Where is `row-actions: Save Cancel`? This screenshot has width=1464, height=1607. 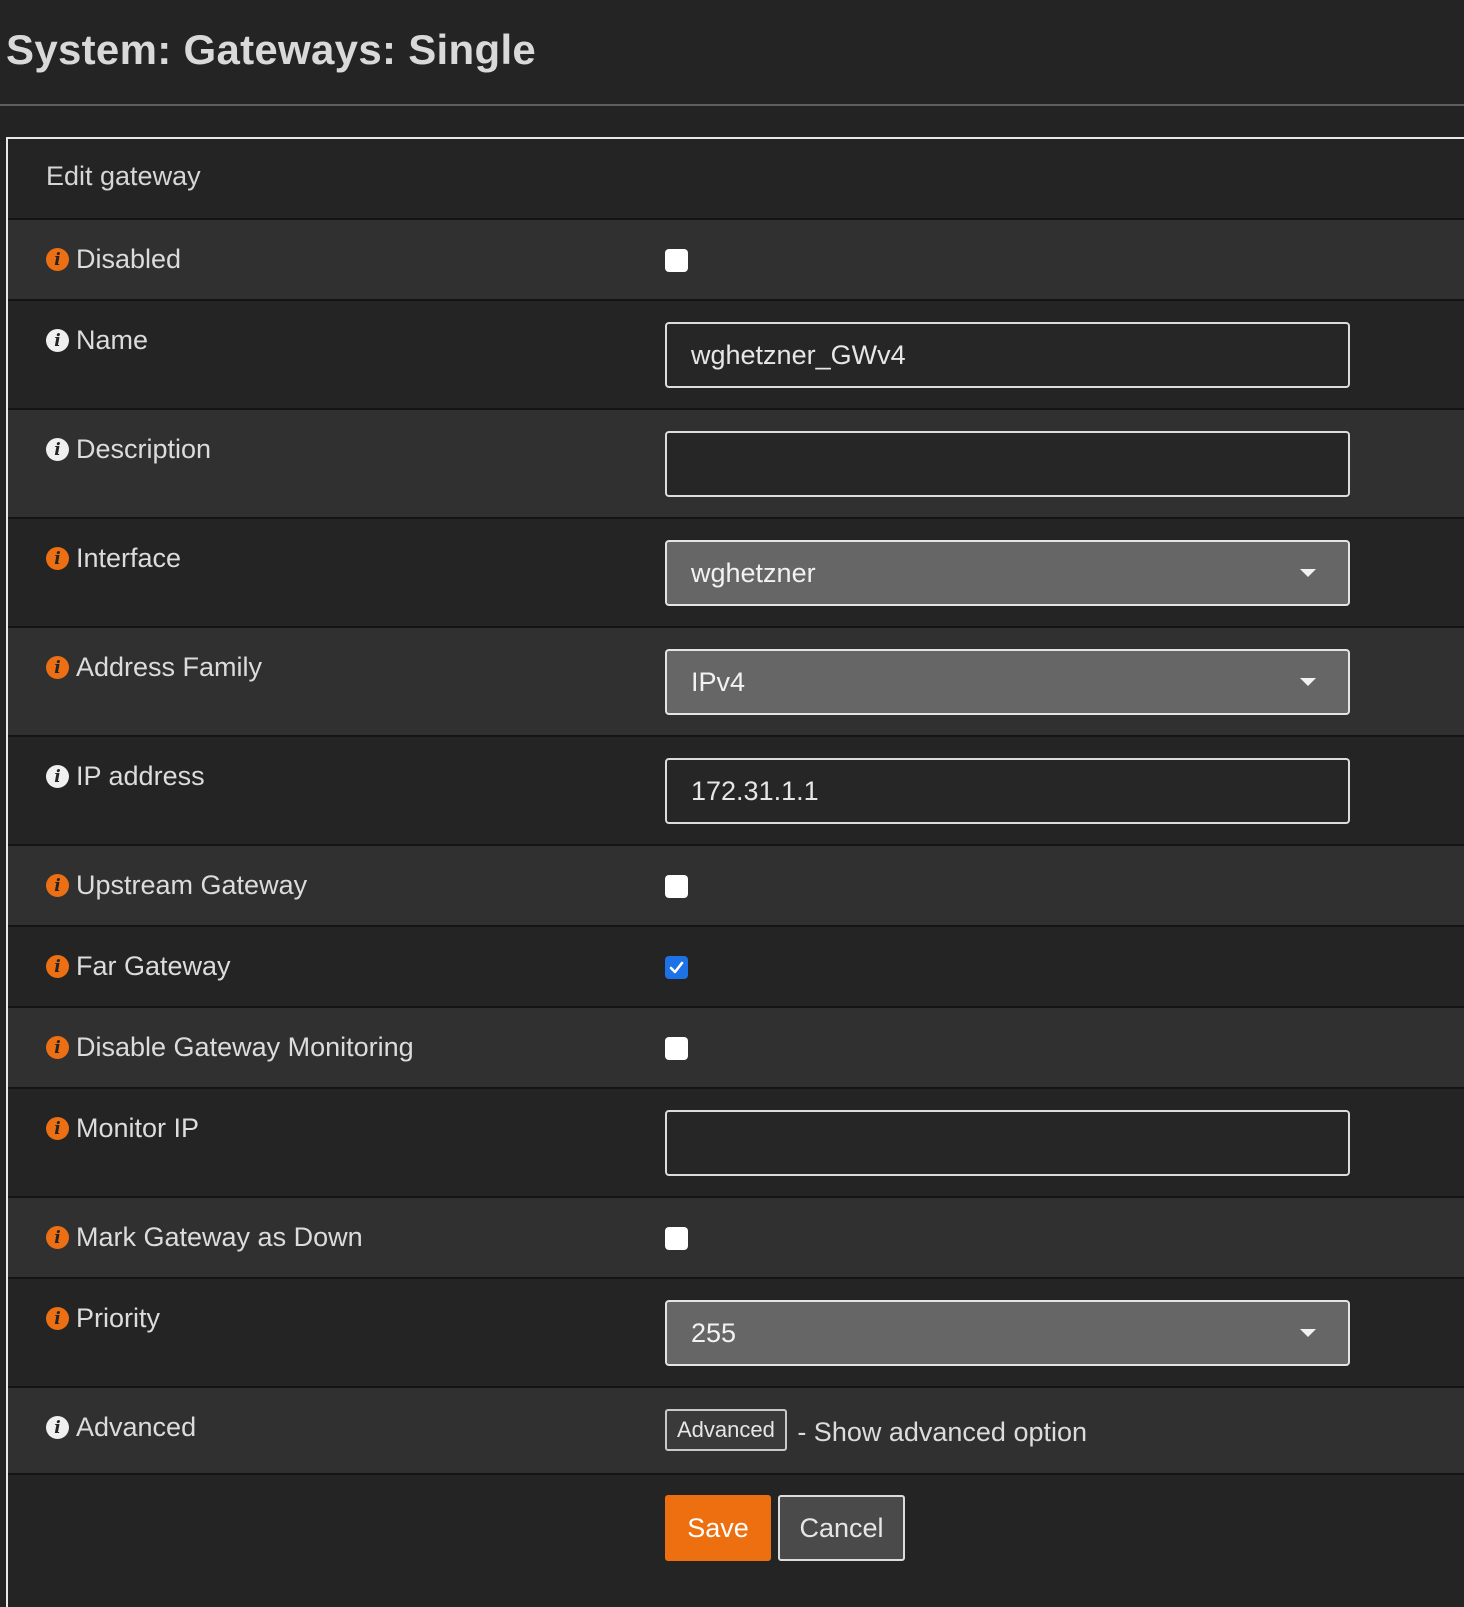
row-actions: Save Cancel is located at coordinates (736, 1535).